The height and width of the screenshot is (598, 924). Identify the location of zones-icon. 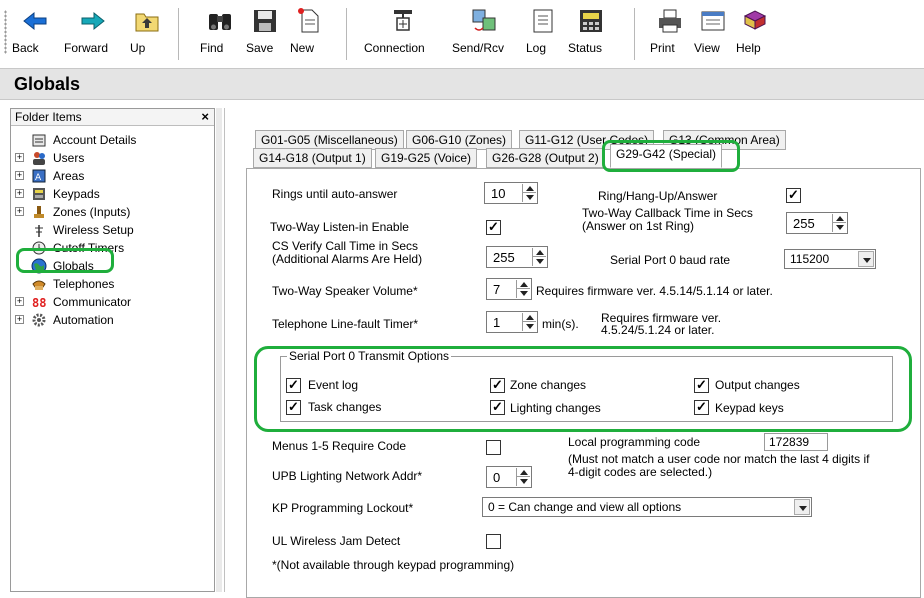
(39, 212).